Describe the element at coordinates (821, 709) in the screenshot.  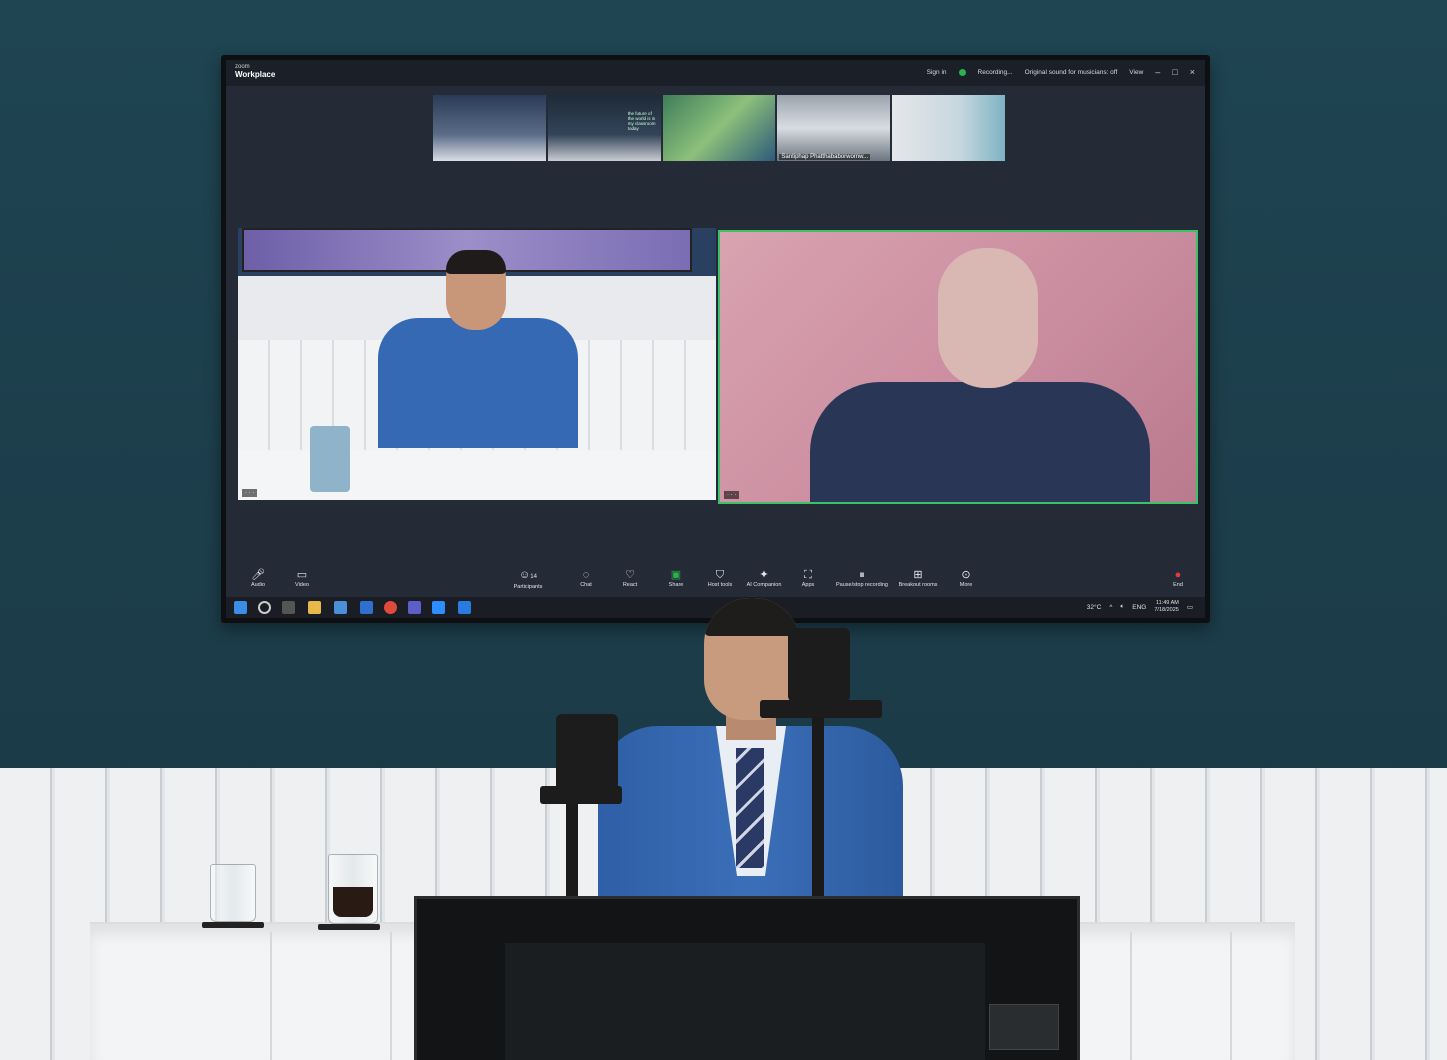
I see `camera-mount-right` at that location.